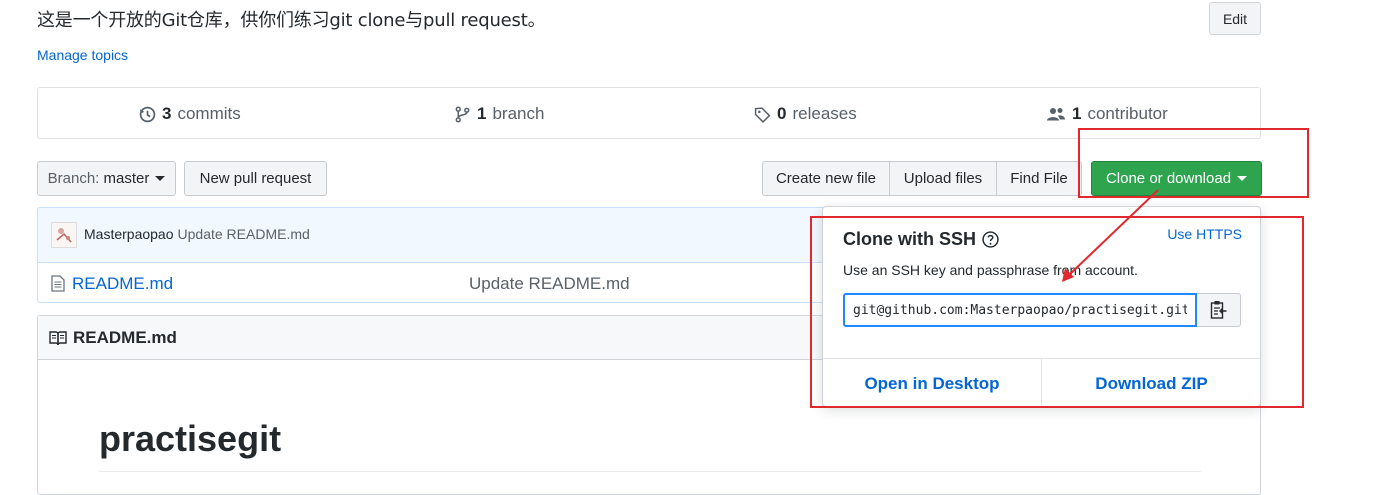 The image size is (1380, 495). I want to click on branch-name: master, so click(126, 178).